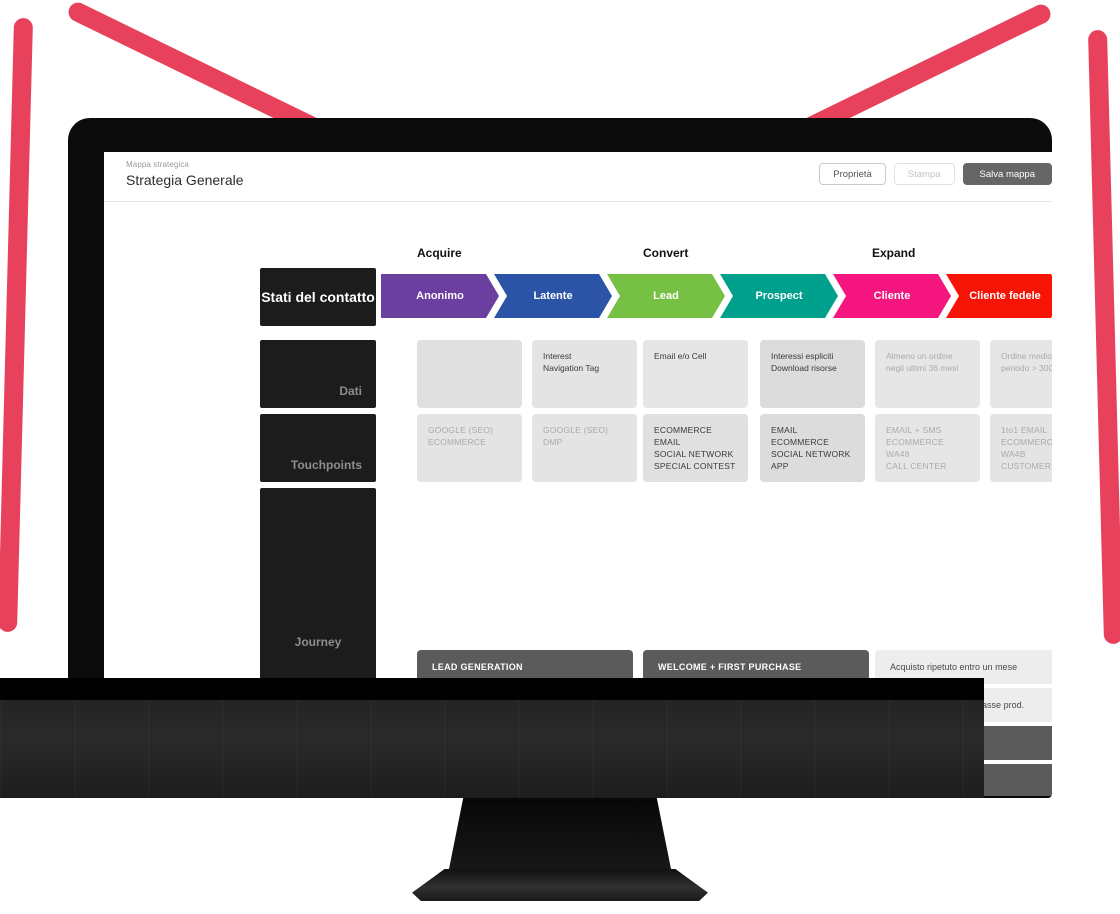  Describe the element at coordinates (812, 374) in the screenshot. I see `dati-cell: Interessi espliciti Download risorse` at that location.